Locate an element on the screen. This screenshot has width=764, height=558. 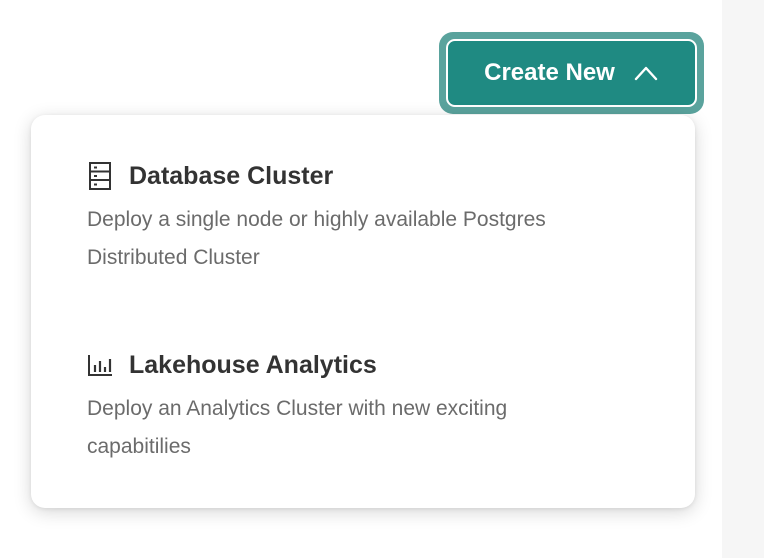
menu-item-title: Lakehouse Analytics is located at coordinates (253, 364).